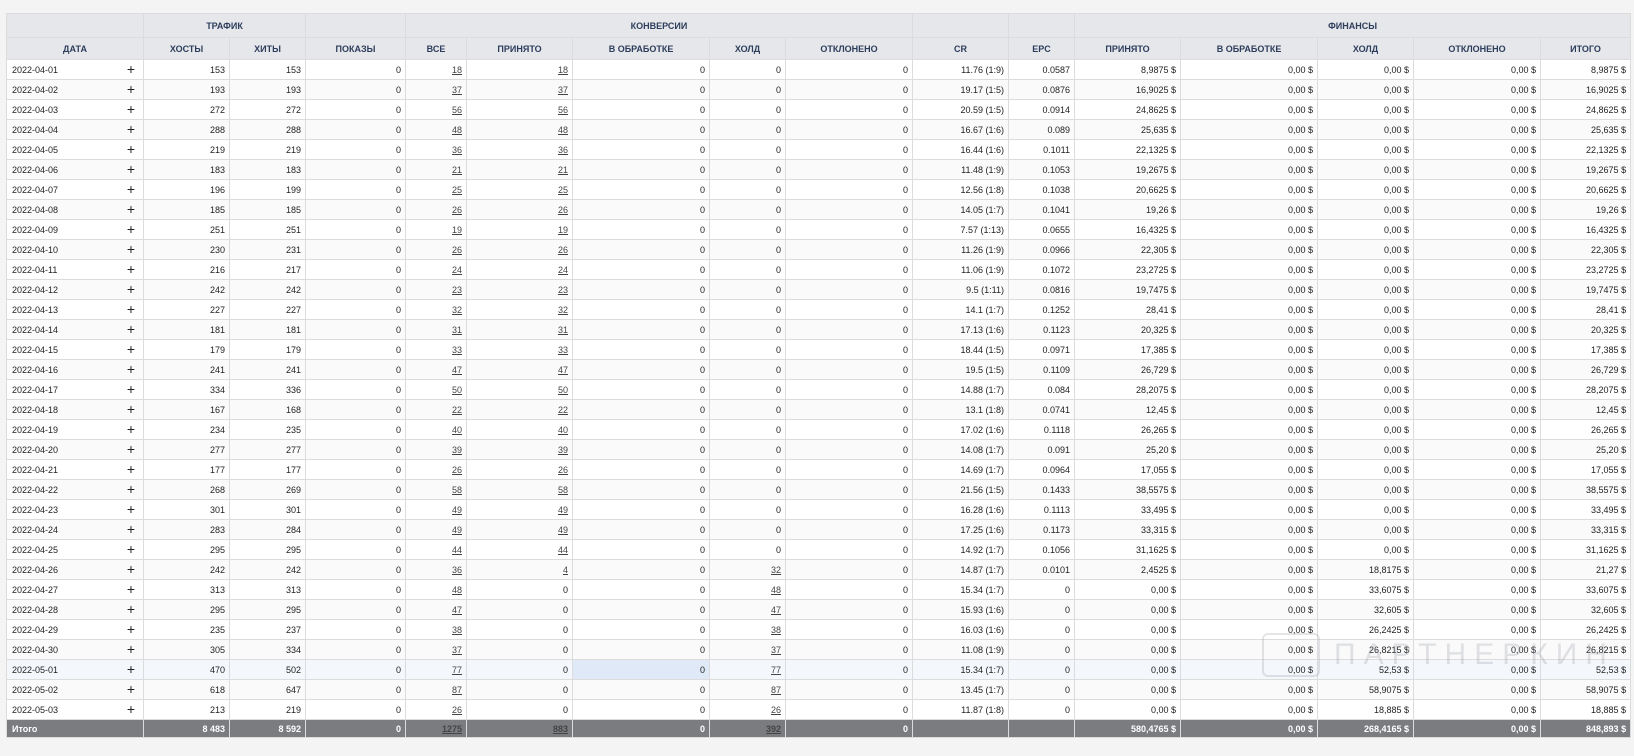  What do you see at coordinates (748, 728) in the screenshot?
I see `total-conv-hold: 392` at bounding box center [748, 728].